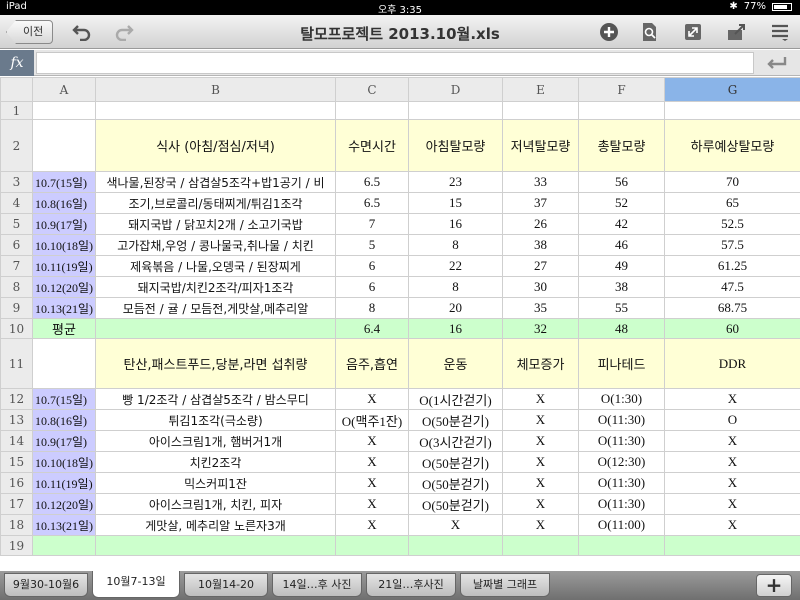 The width and height of the screenshot is (800, 600). What do you see at coordinates (16, 89) in the screenshot?
I see `corner-cell` at bounding box center [16, 89].